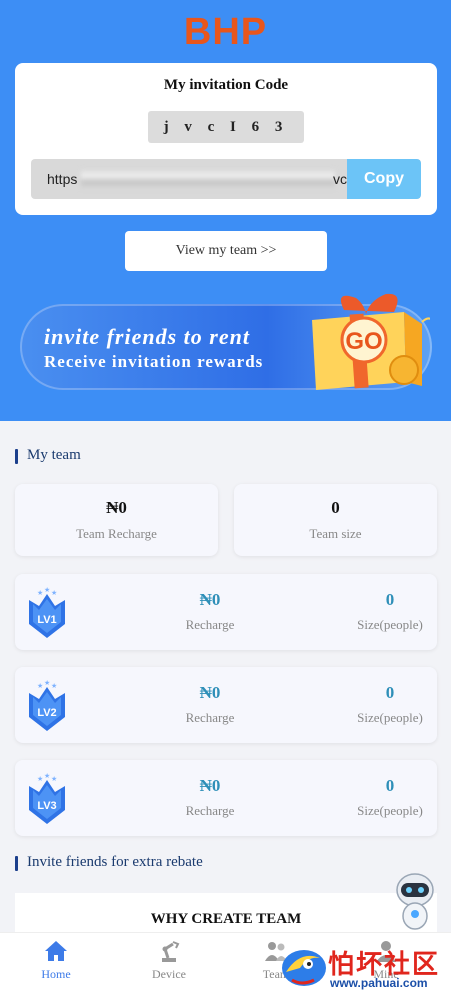  What do you see at coordinates (116, 533) in the screenshot?
I see `team-recharge-label: Team Recharge` at bounding box center [116, 533].